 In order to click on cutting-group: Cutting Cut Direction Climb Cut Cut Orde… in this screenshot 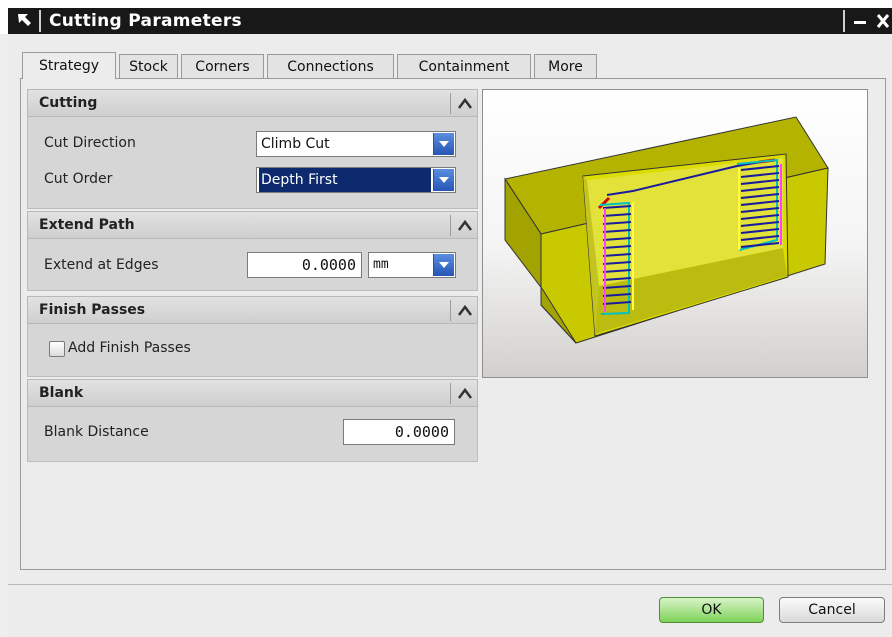, I will do `click(252, 149)`.